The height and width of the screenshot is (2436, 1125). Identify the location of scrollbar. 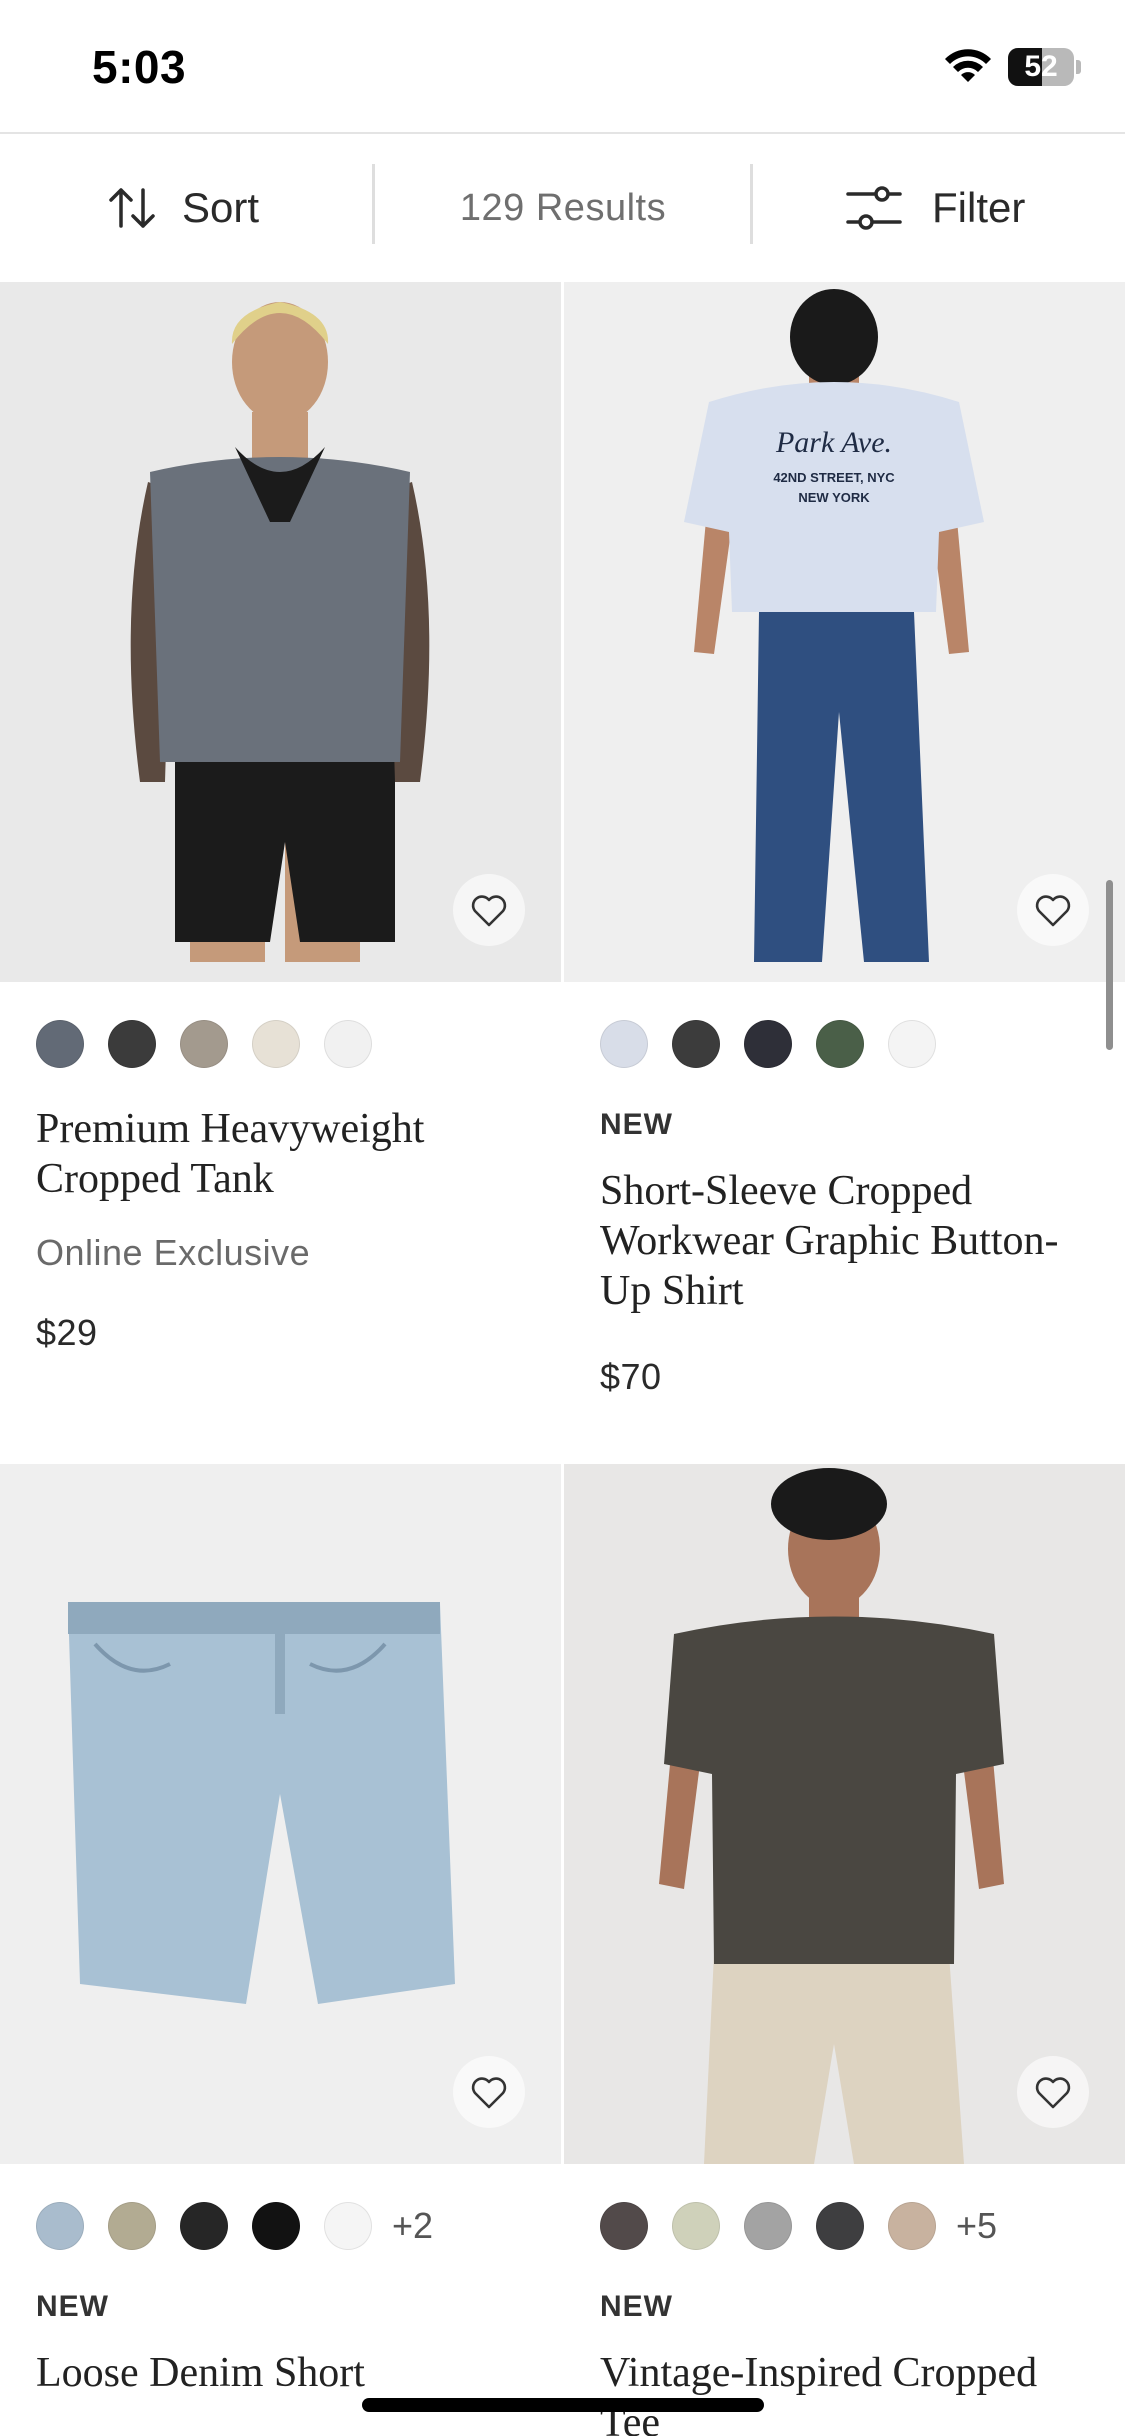
(1109, 965).